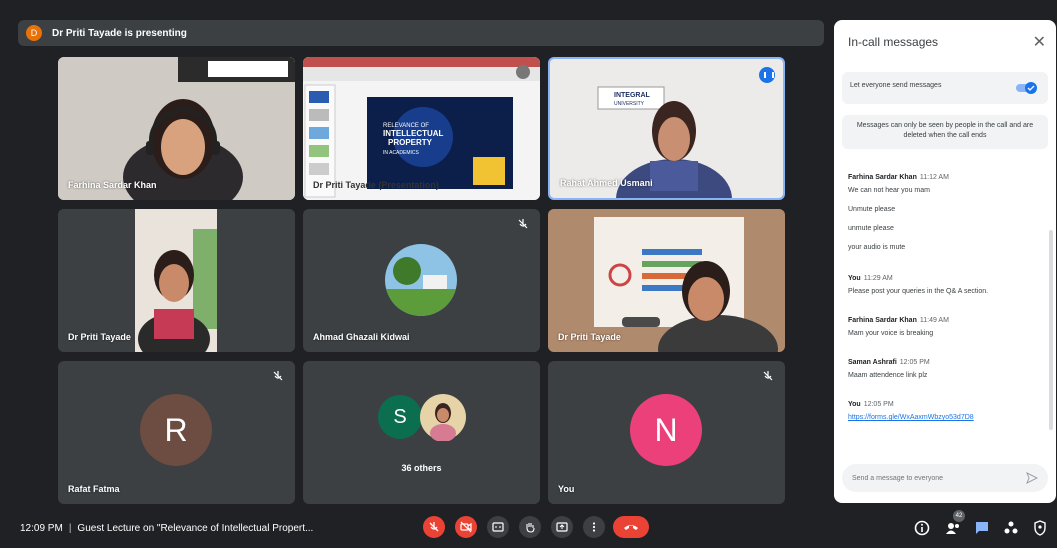  What do you see at coordinates (566, 489) in the screenshot?
I see `participant-name: You` at bounding box center [566, 489].